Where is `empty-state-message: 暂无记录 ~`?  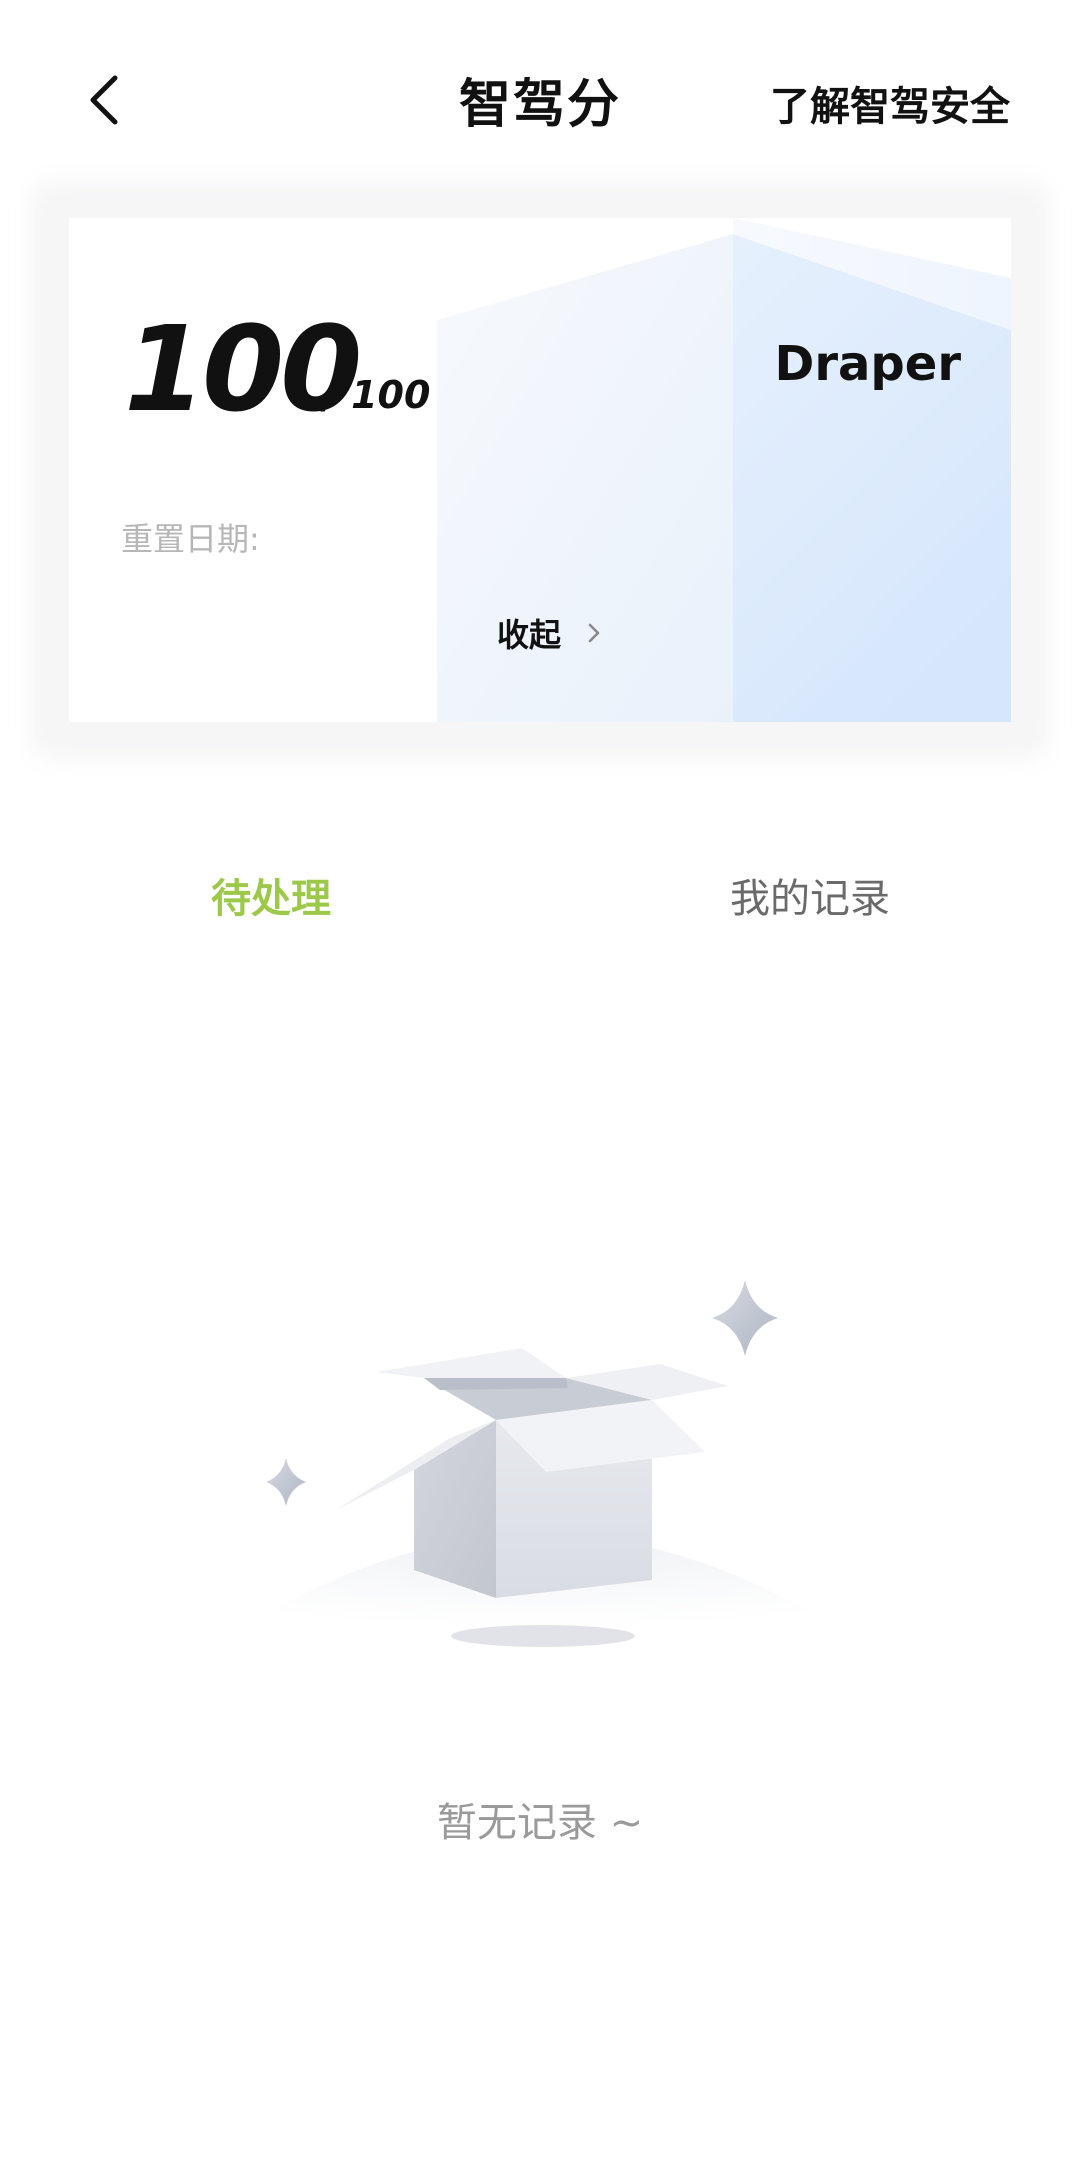 empty-state-message: 暂无记录 ~ is located at coordinates (540, 1823).